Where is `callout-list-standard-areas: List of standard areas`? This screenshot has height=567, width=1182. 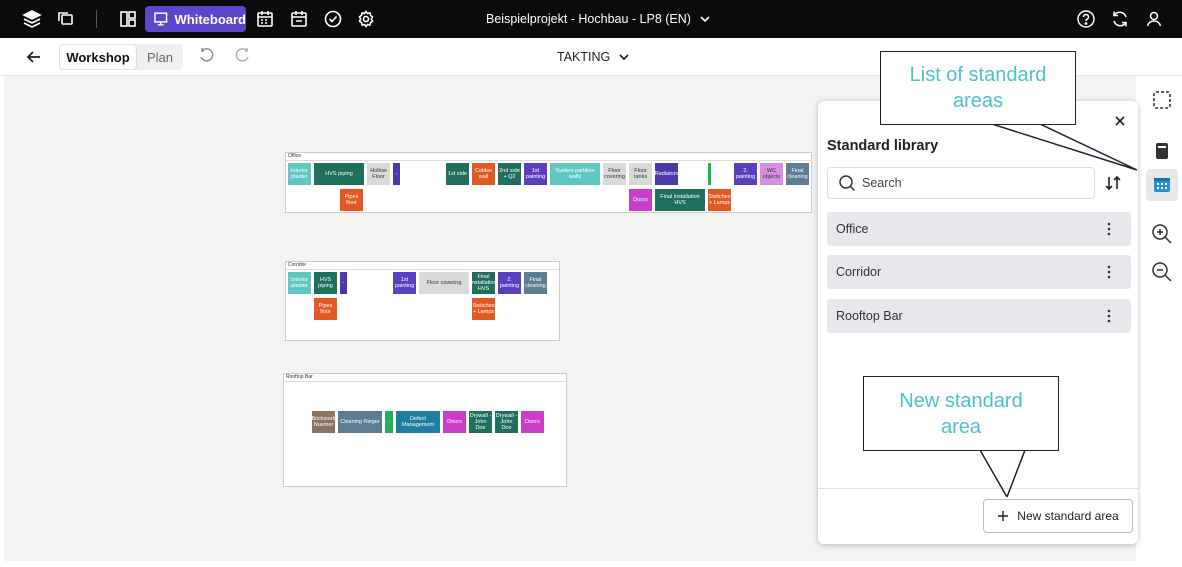
callout-list-standard-areas: List of standard areas is located at coordinates (978, 88).